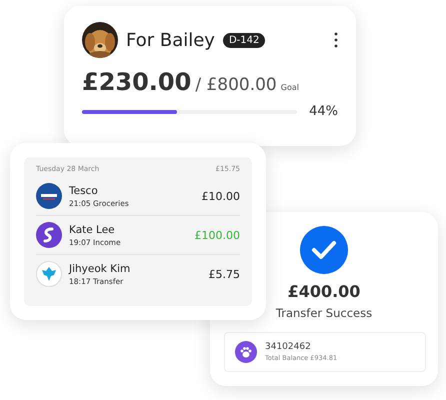 The height and width of the screenshot is (400, 446). What do you see at coordinates (170, 40) in the screenshot?
I see `goal-title: For Bailey` at bounding box center [170, 40].